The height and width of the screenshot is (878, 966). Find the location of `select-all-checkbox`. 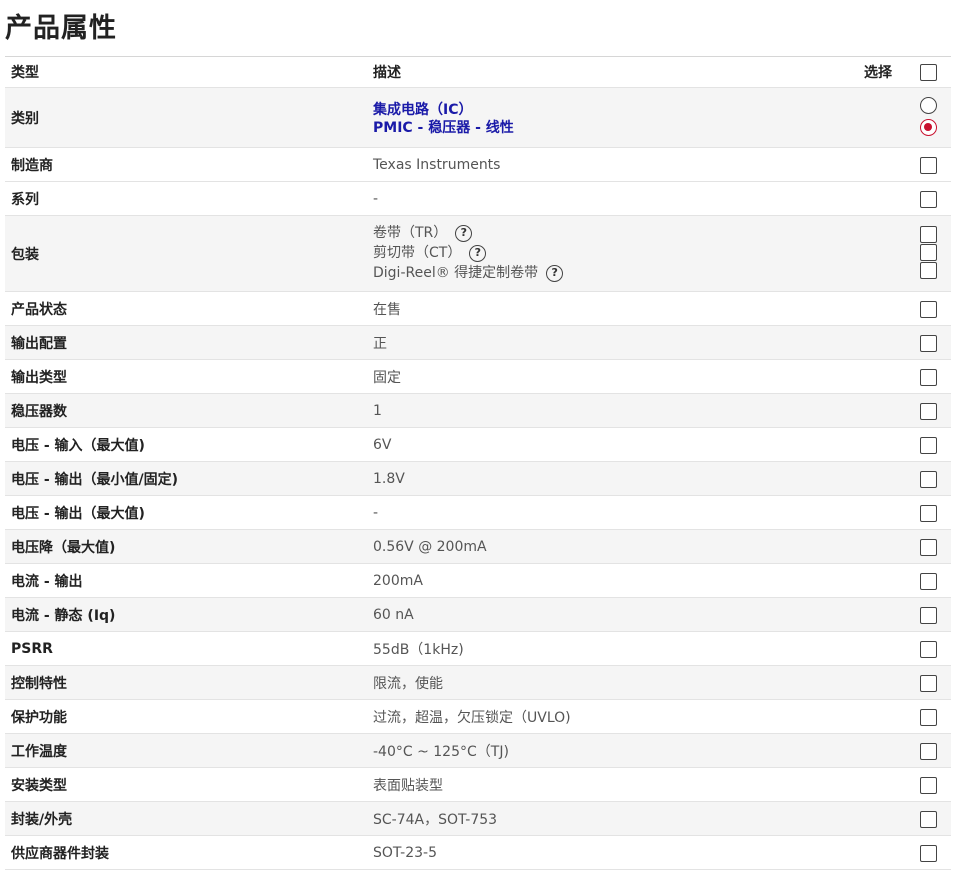

select-all-checkbox is located at coordinates (928, 72).